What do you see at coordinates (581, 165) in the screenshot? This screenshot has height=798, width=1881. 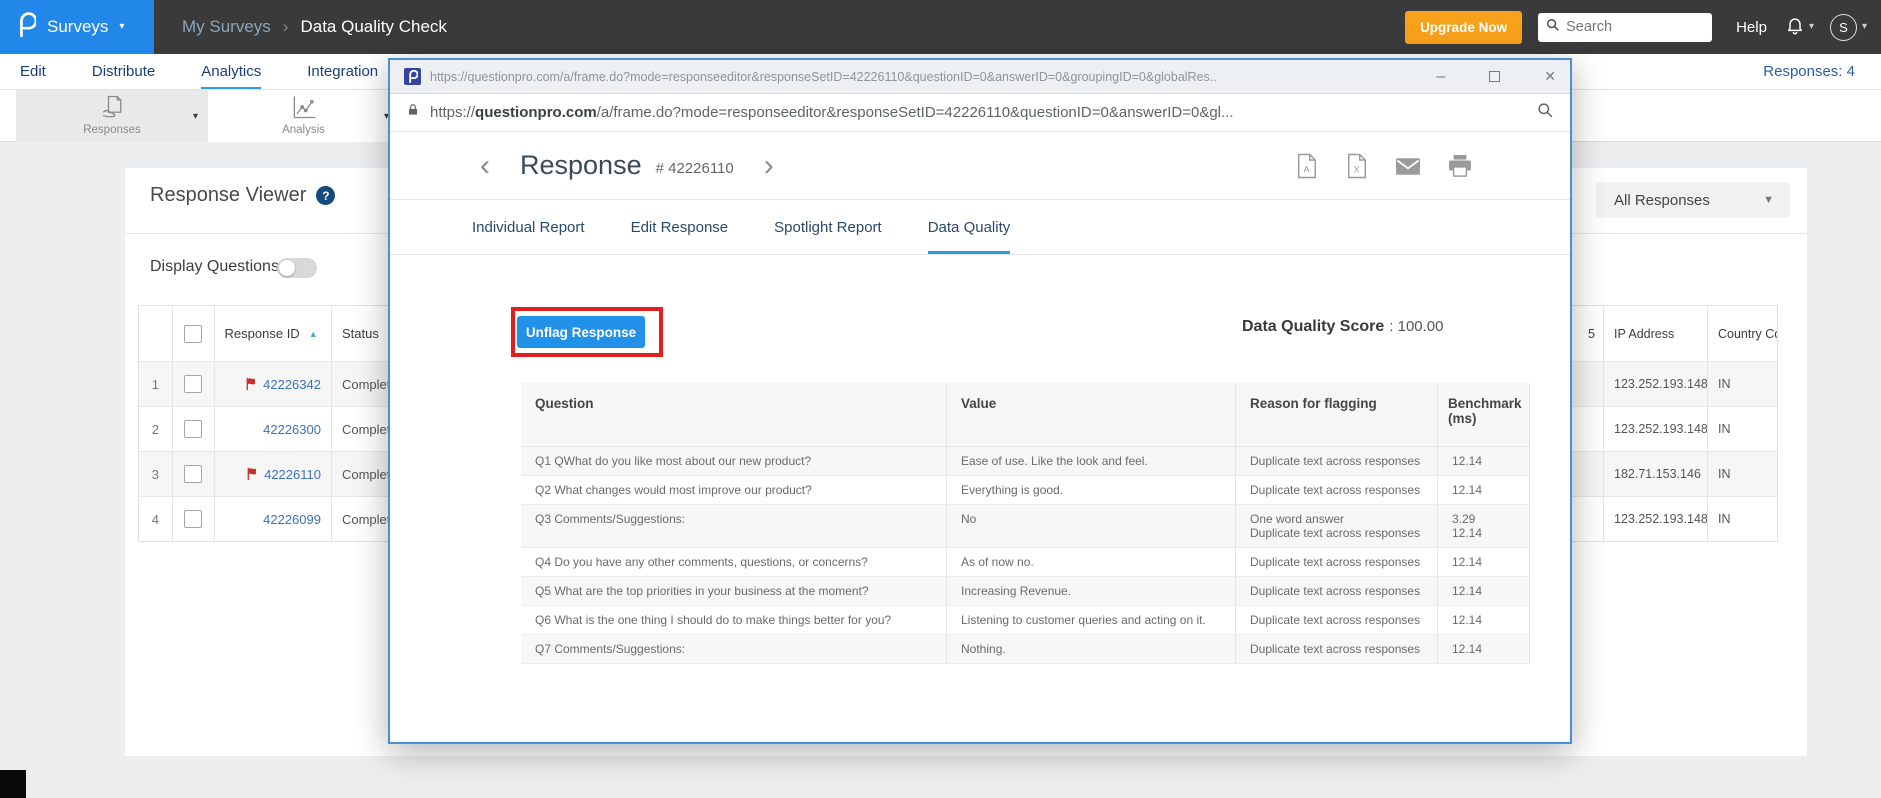 I see `response-title: Response` at bounding box center [581, 165].